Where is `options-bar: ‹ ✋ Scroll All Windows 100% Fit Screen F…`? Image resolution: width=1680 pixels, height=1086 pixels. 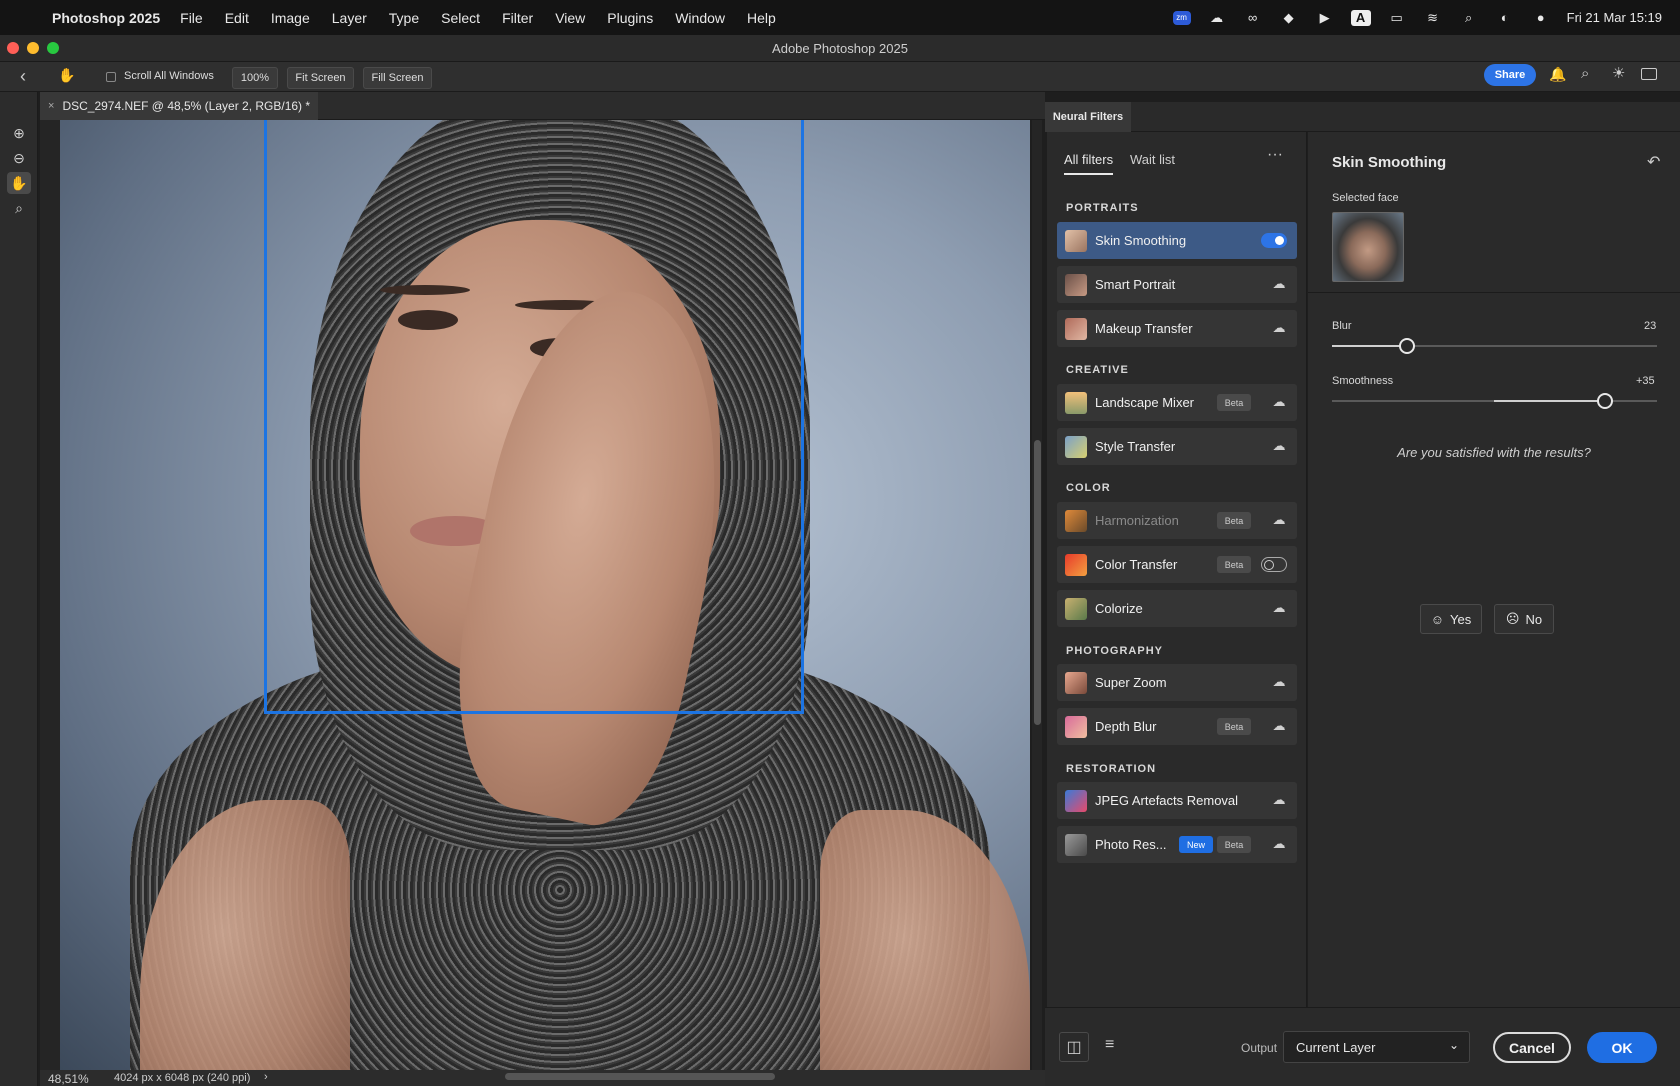
options-bar: ‹ ✋ Scroll All Windows 100% Fit Screen F… is located at coordinates (840, 77).